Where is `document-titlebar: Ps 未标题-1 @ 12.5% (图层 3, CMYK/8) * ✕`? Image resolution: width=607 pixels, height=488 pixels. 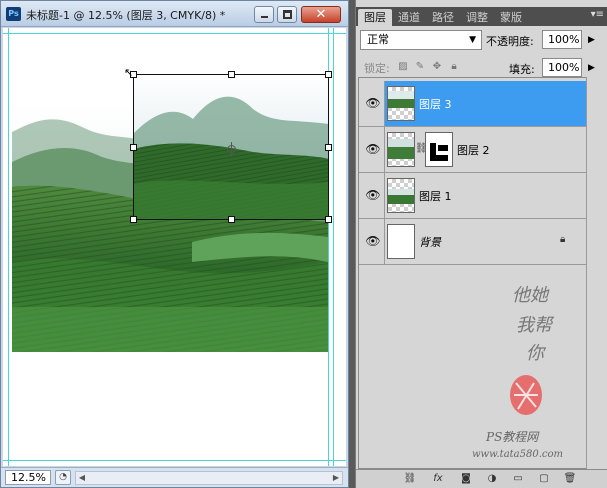
document-titlebar: Ps 未标题-1 @ 12.5% (图层 3, CMYK/8) * ✕ is located at coordinates (174, 14).